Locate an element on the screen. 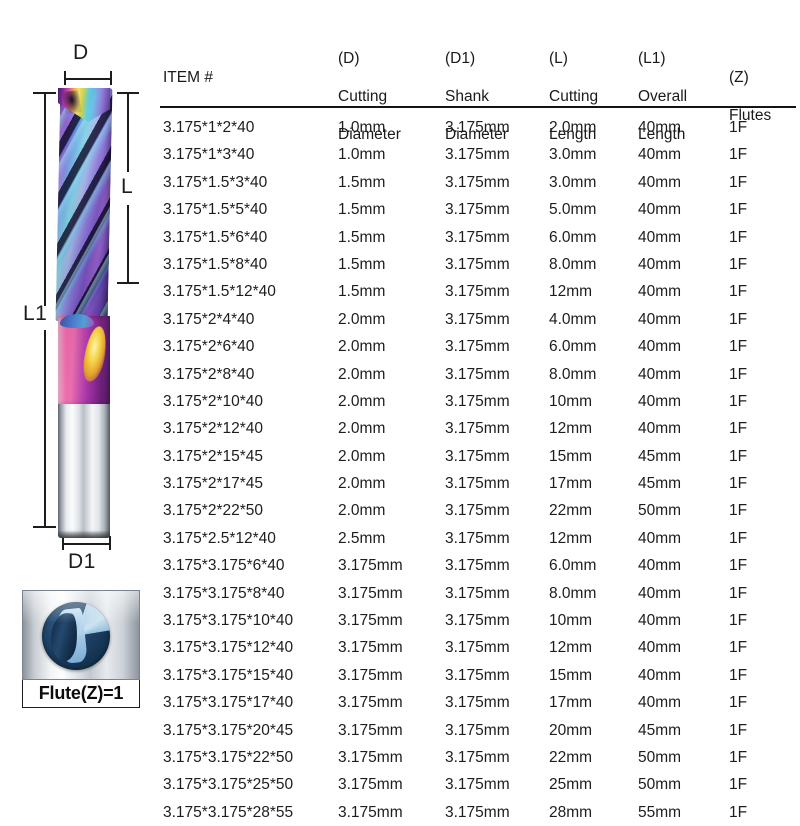 This screenshot has width=800, height=826. flute-cross-section-icon is located at coordinates (81, 635).